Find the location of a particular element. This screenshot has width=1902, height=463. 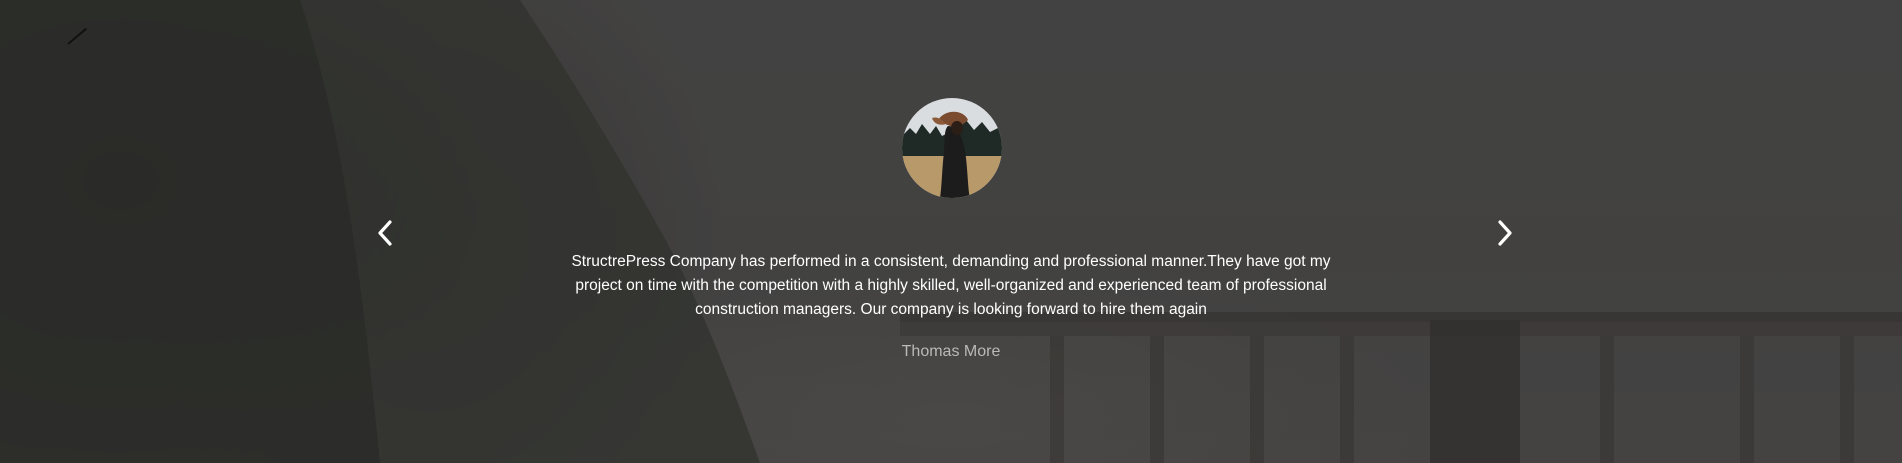

chevron-right-icon is located at coordinates (1505, 233).